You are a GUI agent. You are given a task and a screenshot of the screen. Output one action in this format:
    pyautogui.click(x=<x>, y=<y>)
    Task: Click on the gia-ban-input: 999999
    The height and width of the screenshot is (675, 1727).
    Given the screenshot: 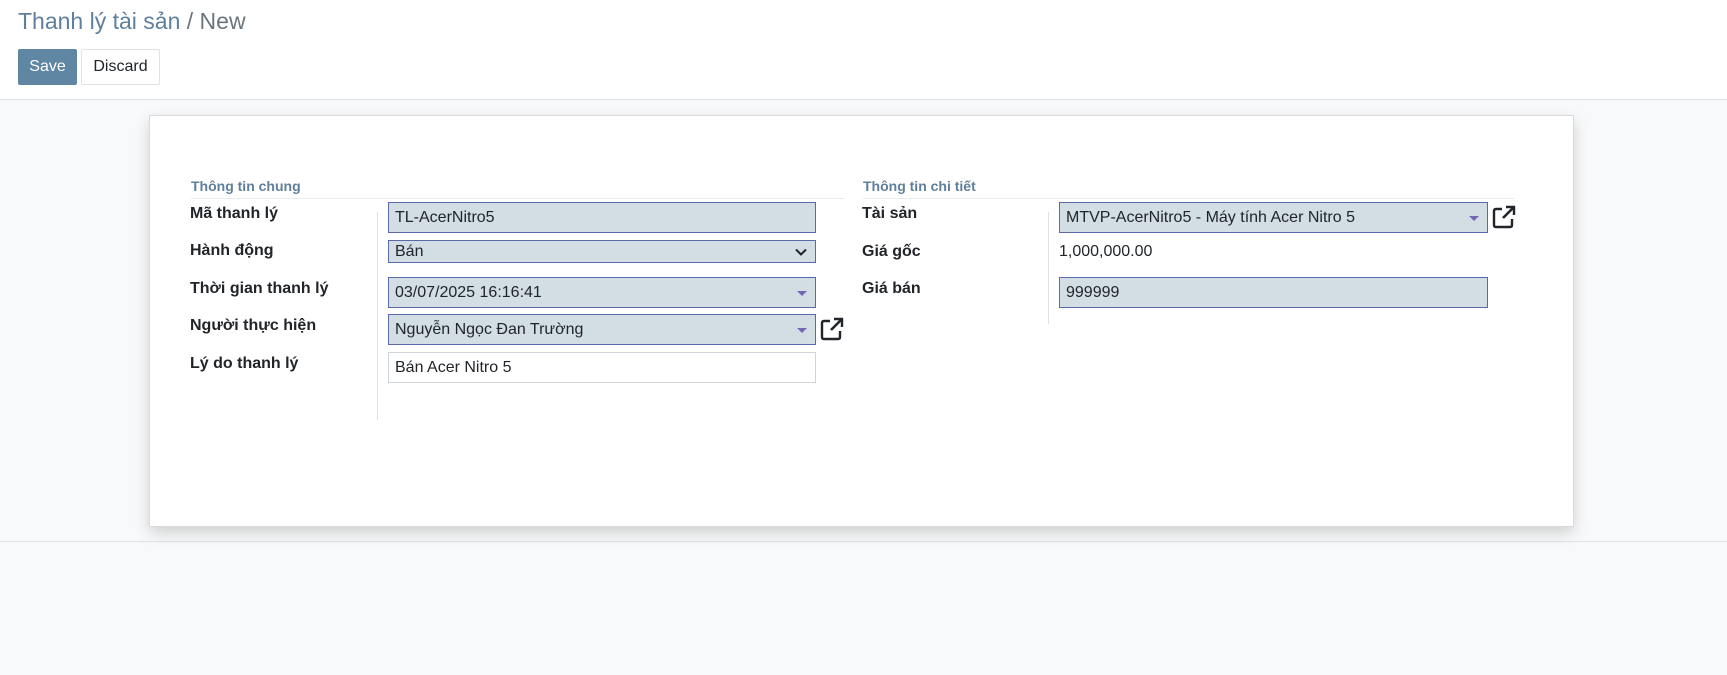 What is the action you would take?
    pyautogui.click(x=1273, y=292)
    